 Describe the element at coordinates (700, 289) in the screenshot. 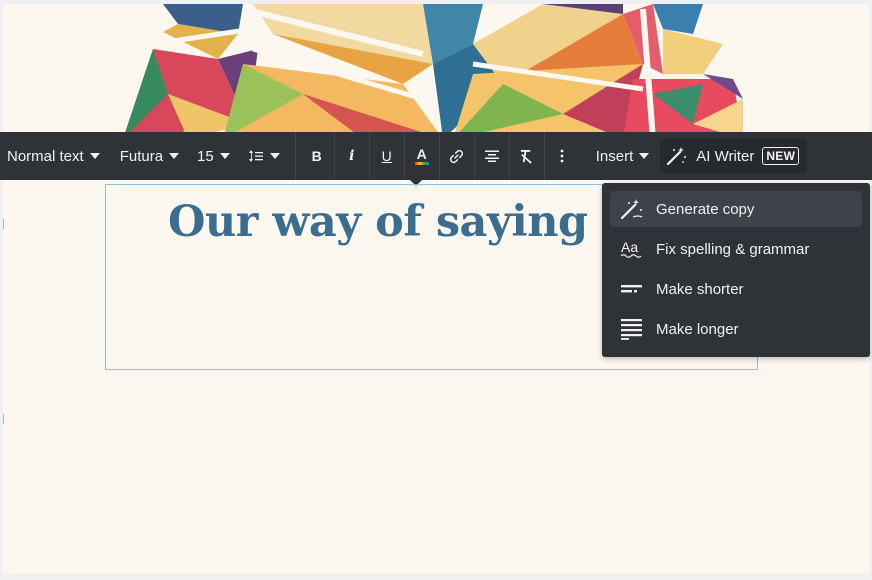

I see `menu-item-label: Make shorter` at that location.